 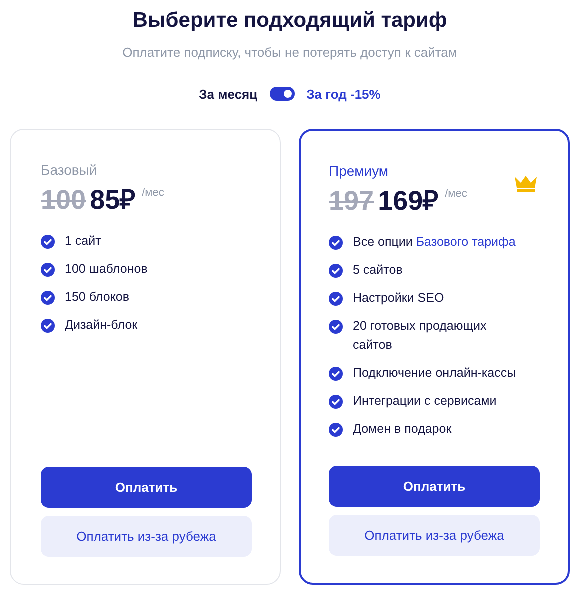 What do you see at coordinates (399, 298) in the screenshot?
I see `feature-text: Настройки SEO` at bounding box center [399, 298].